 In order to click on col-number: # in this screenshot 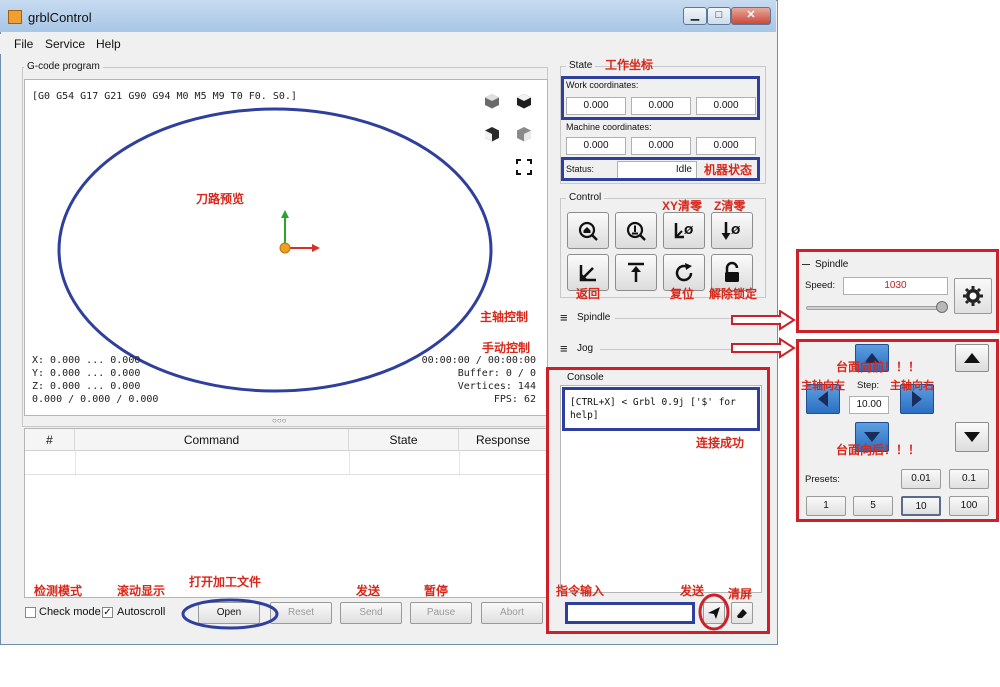, I will do `click(50, 440)`.